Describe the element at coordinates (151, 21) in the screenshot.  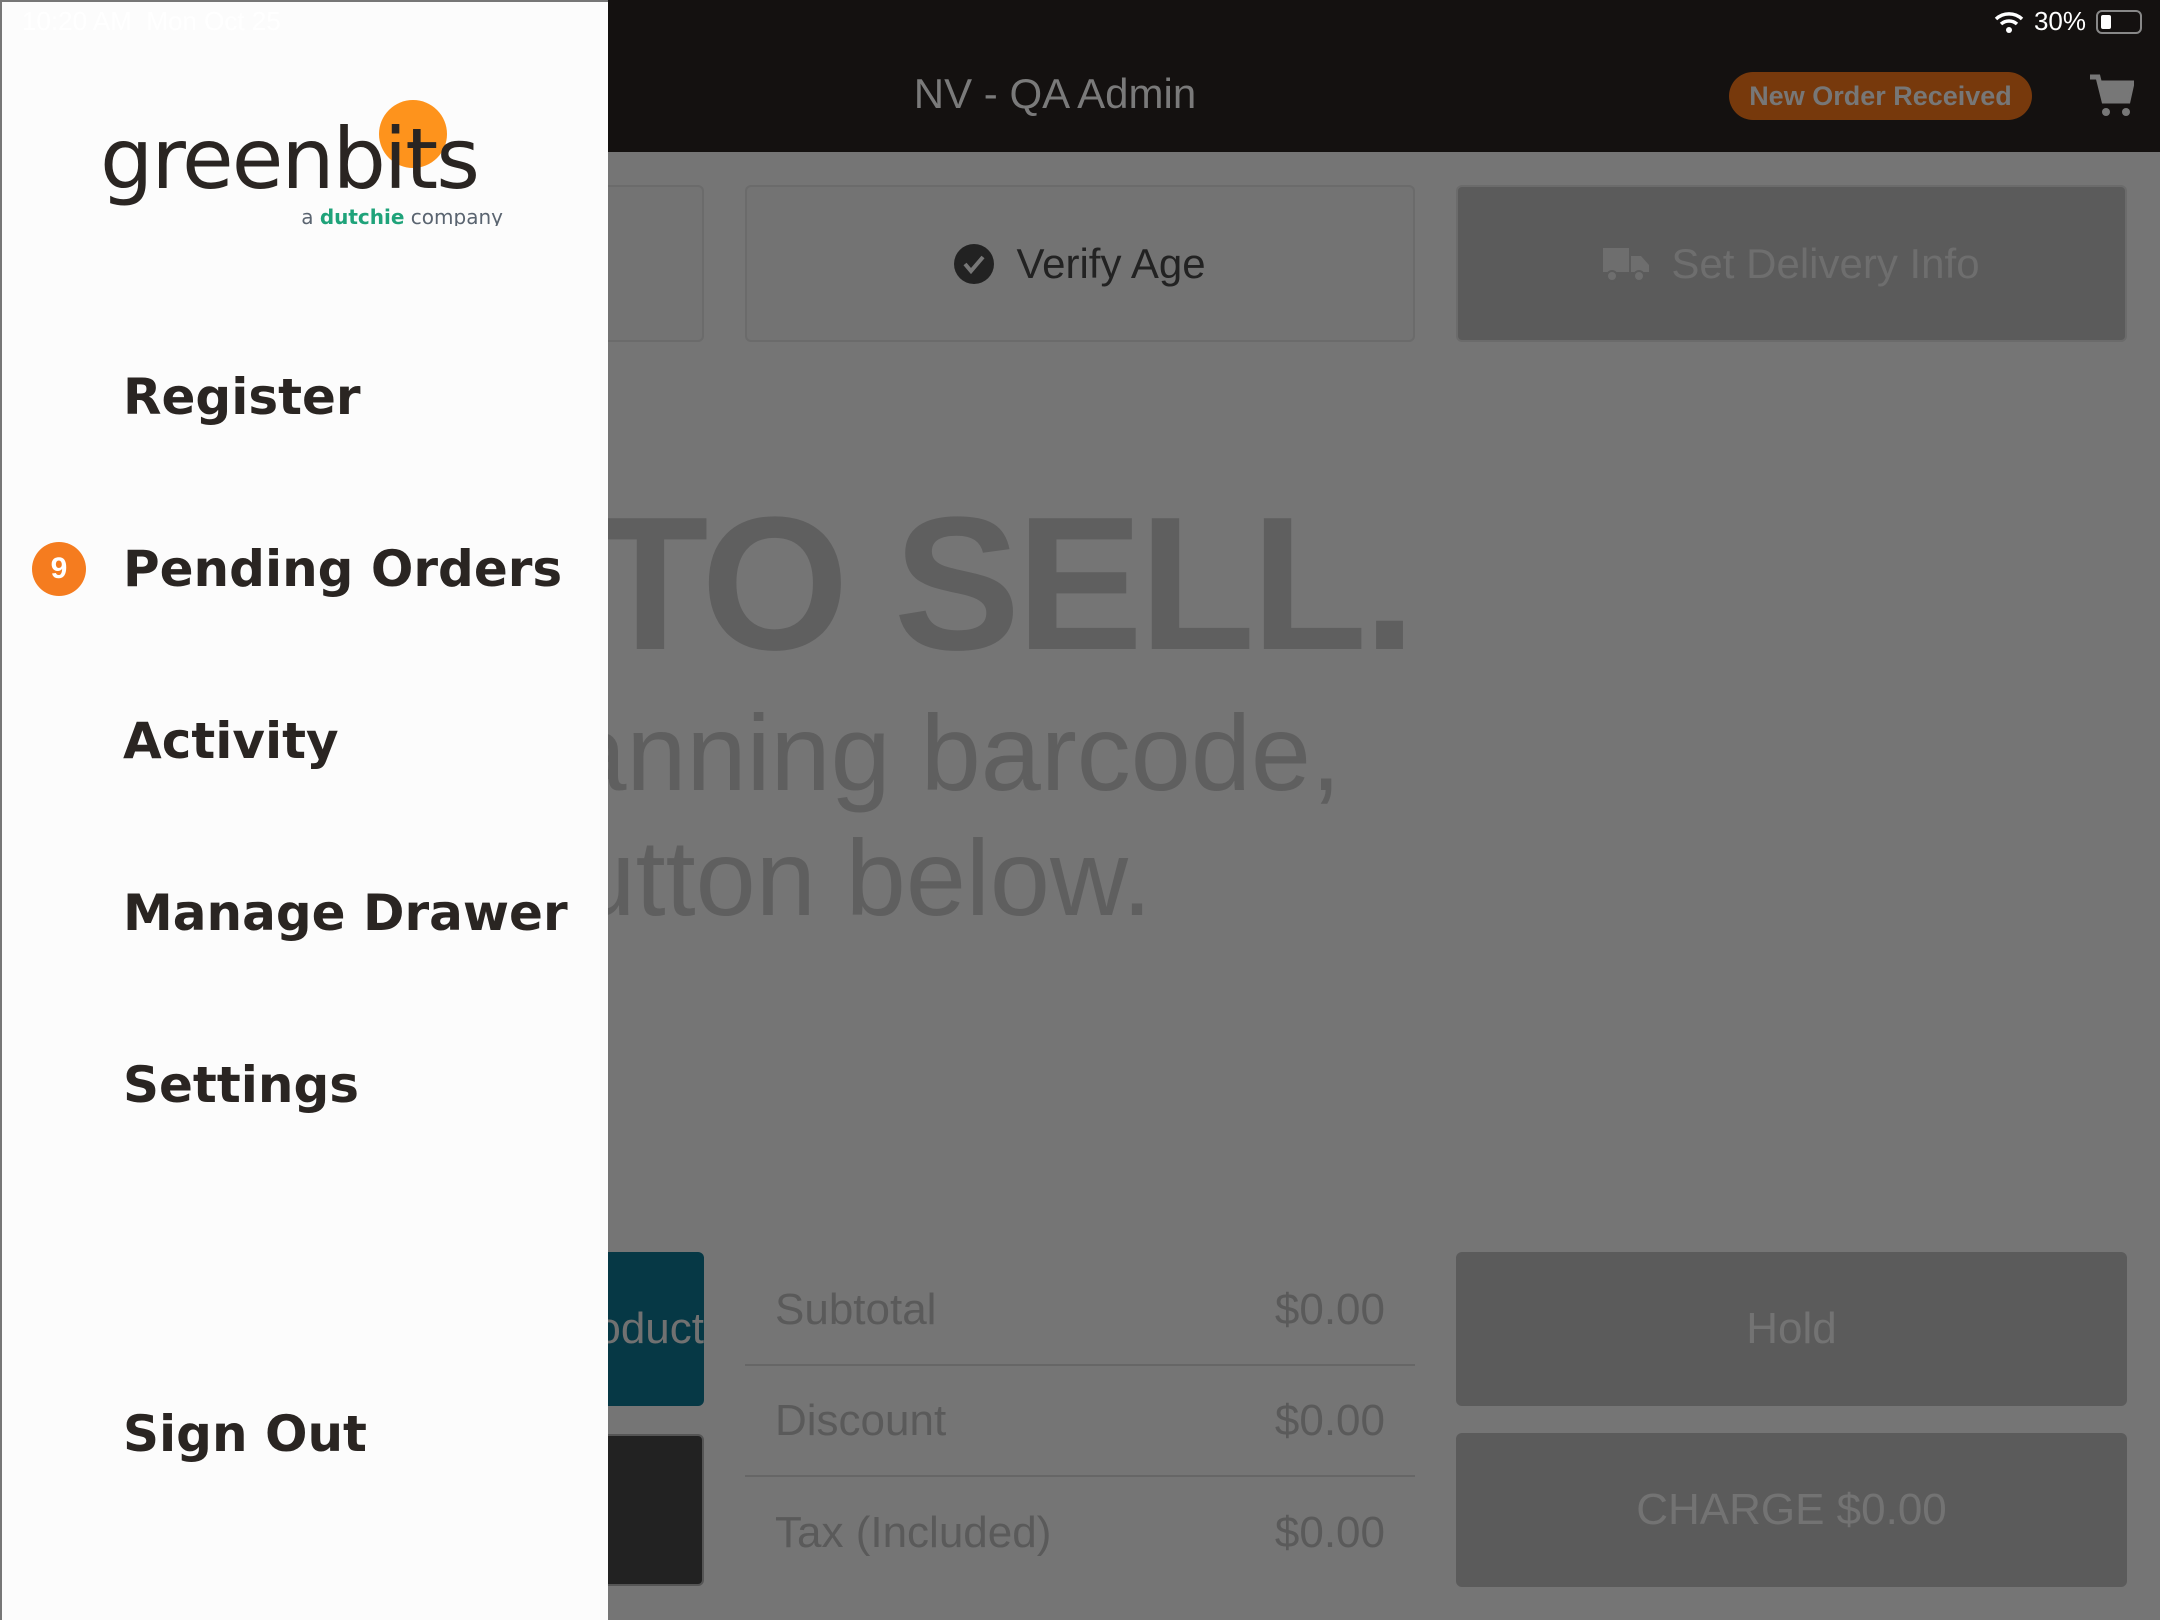
I see `status-time: 10:20 AM Mon Oct 25` at that location.